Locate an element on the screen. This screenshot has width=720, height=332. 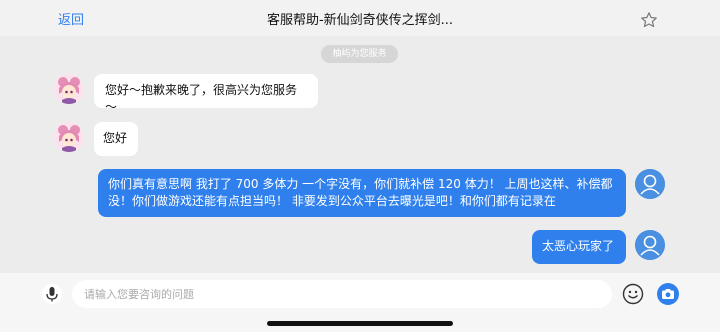
message-text: 您好 is located at coordinates (115, 138).